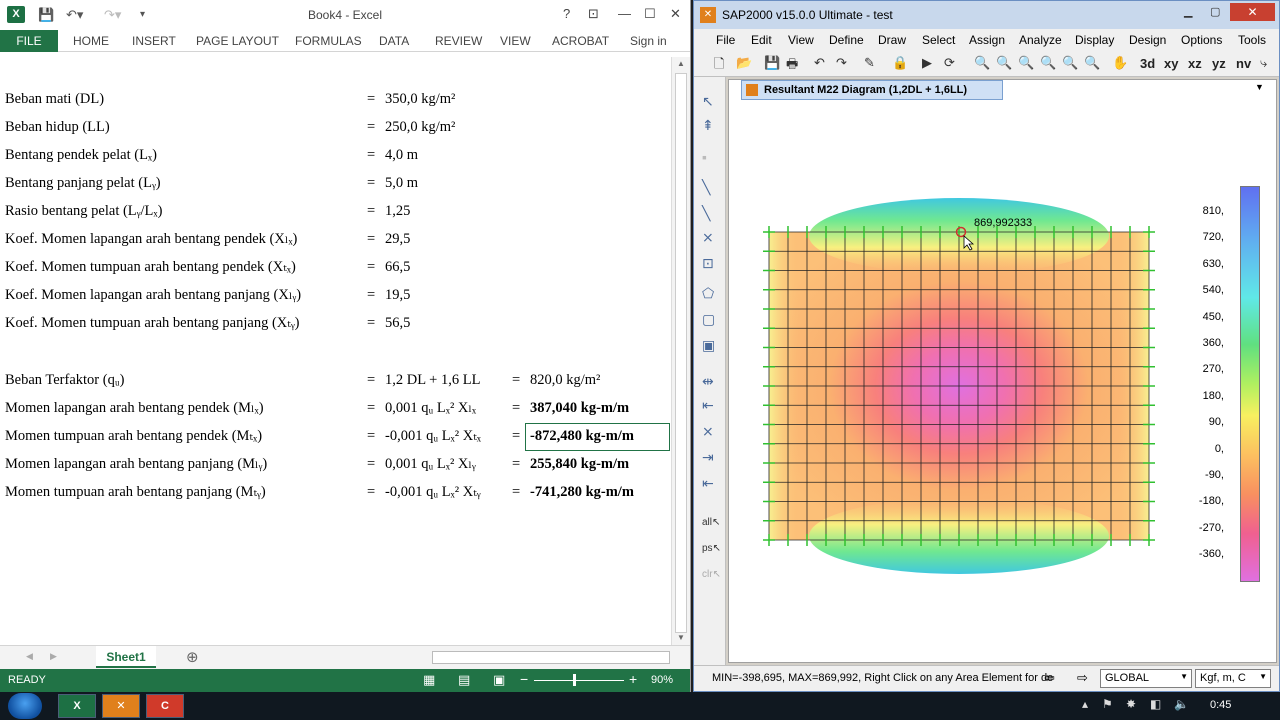 The width and height of the screenshot is (1280, 720). What do you see at coordinates (25, 706) in the screenshot?
I see `start-button` at bounding box center [25, 706].